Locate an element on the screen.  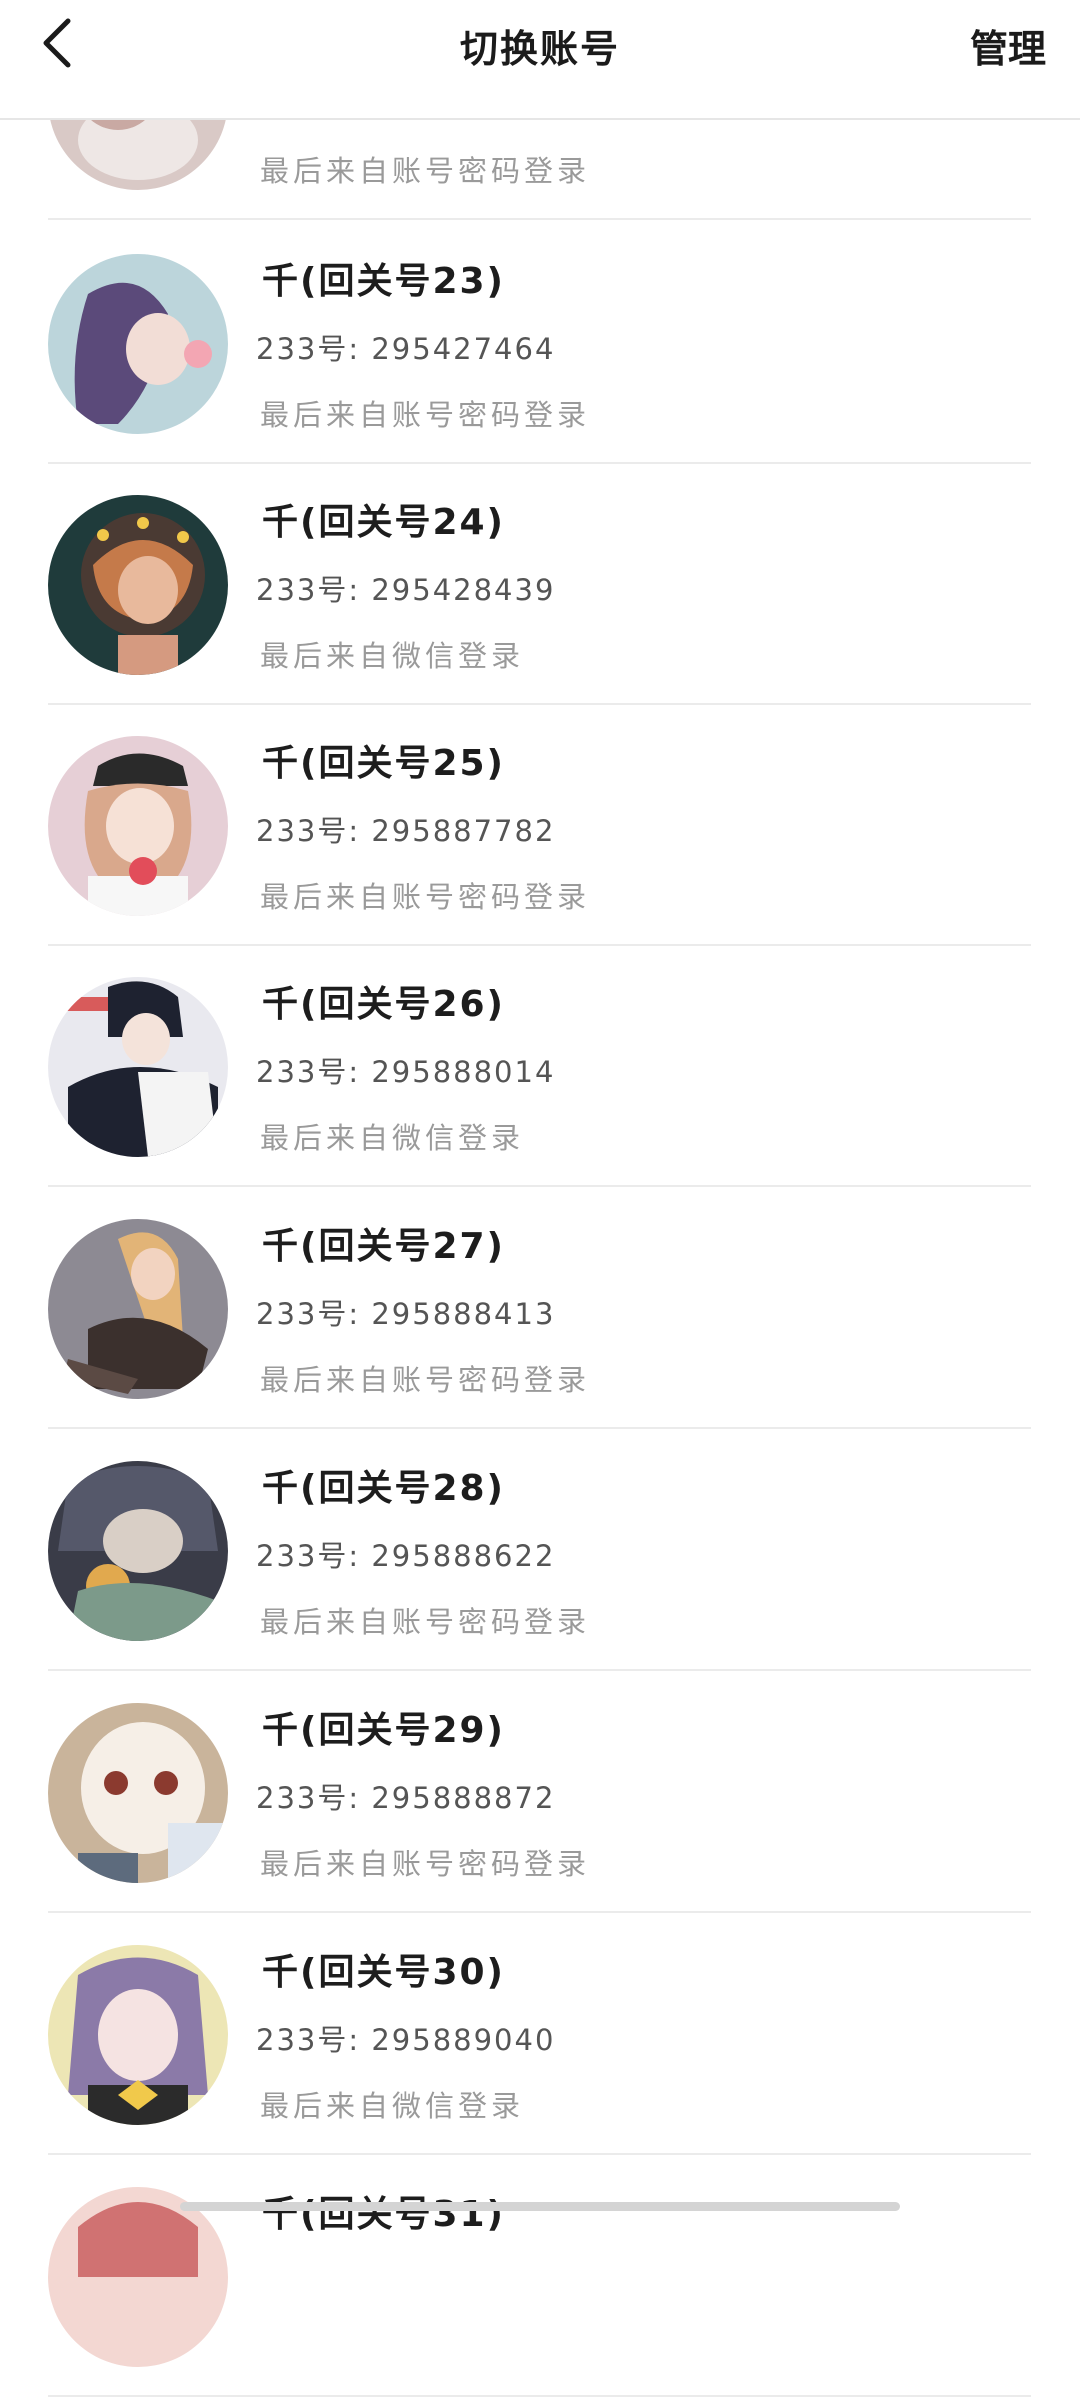
page-title: 切换账号 is located at coordinates (539, 48).